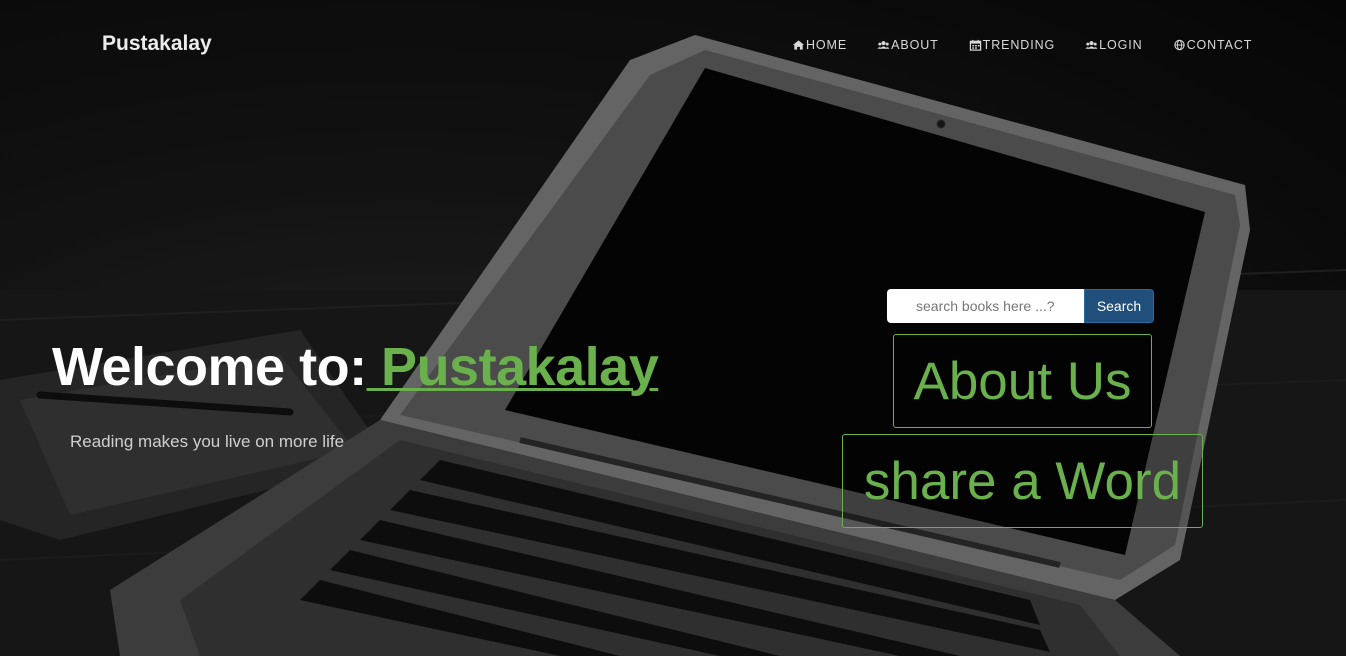 The height and width of the screenshot is (656, 1346). Describe the element at coordinates (1022, 481) in the screenshot. I see `share-a-word-button: share a Word` at that location.